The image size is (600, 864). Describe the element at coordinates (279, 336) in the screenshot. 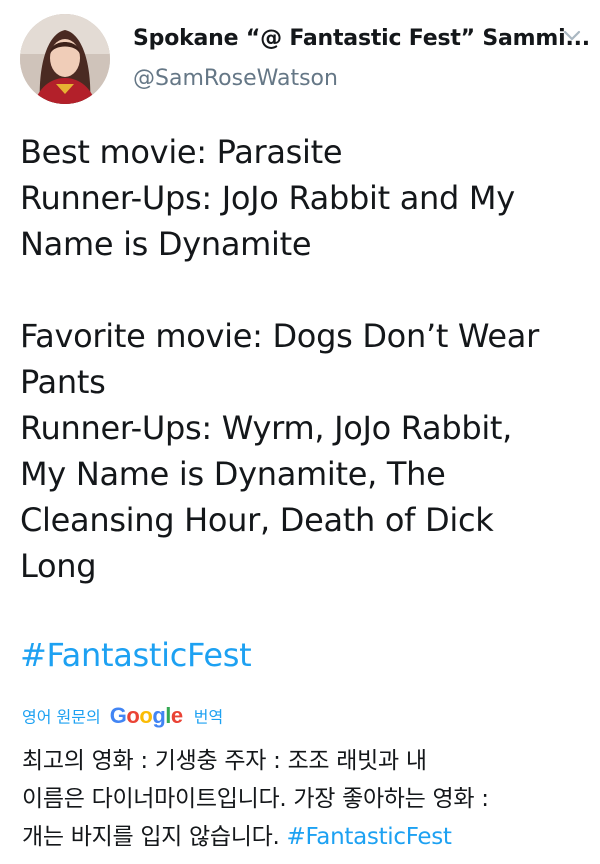

I see `tweet-line: Favorite movie: Dogs Don’t Wear` at that location.